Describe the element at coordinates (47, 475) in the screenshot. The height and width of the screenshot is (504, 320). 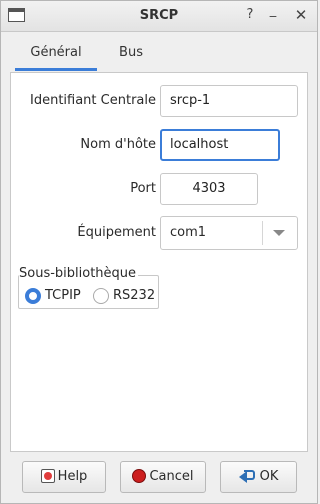
I see `help-icon` at that location.